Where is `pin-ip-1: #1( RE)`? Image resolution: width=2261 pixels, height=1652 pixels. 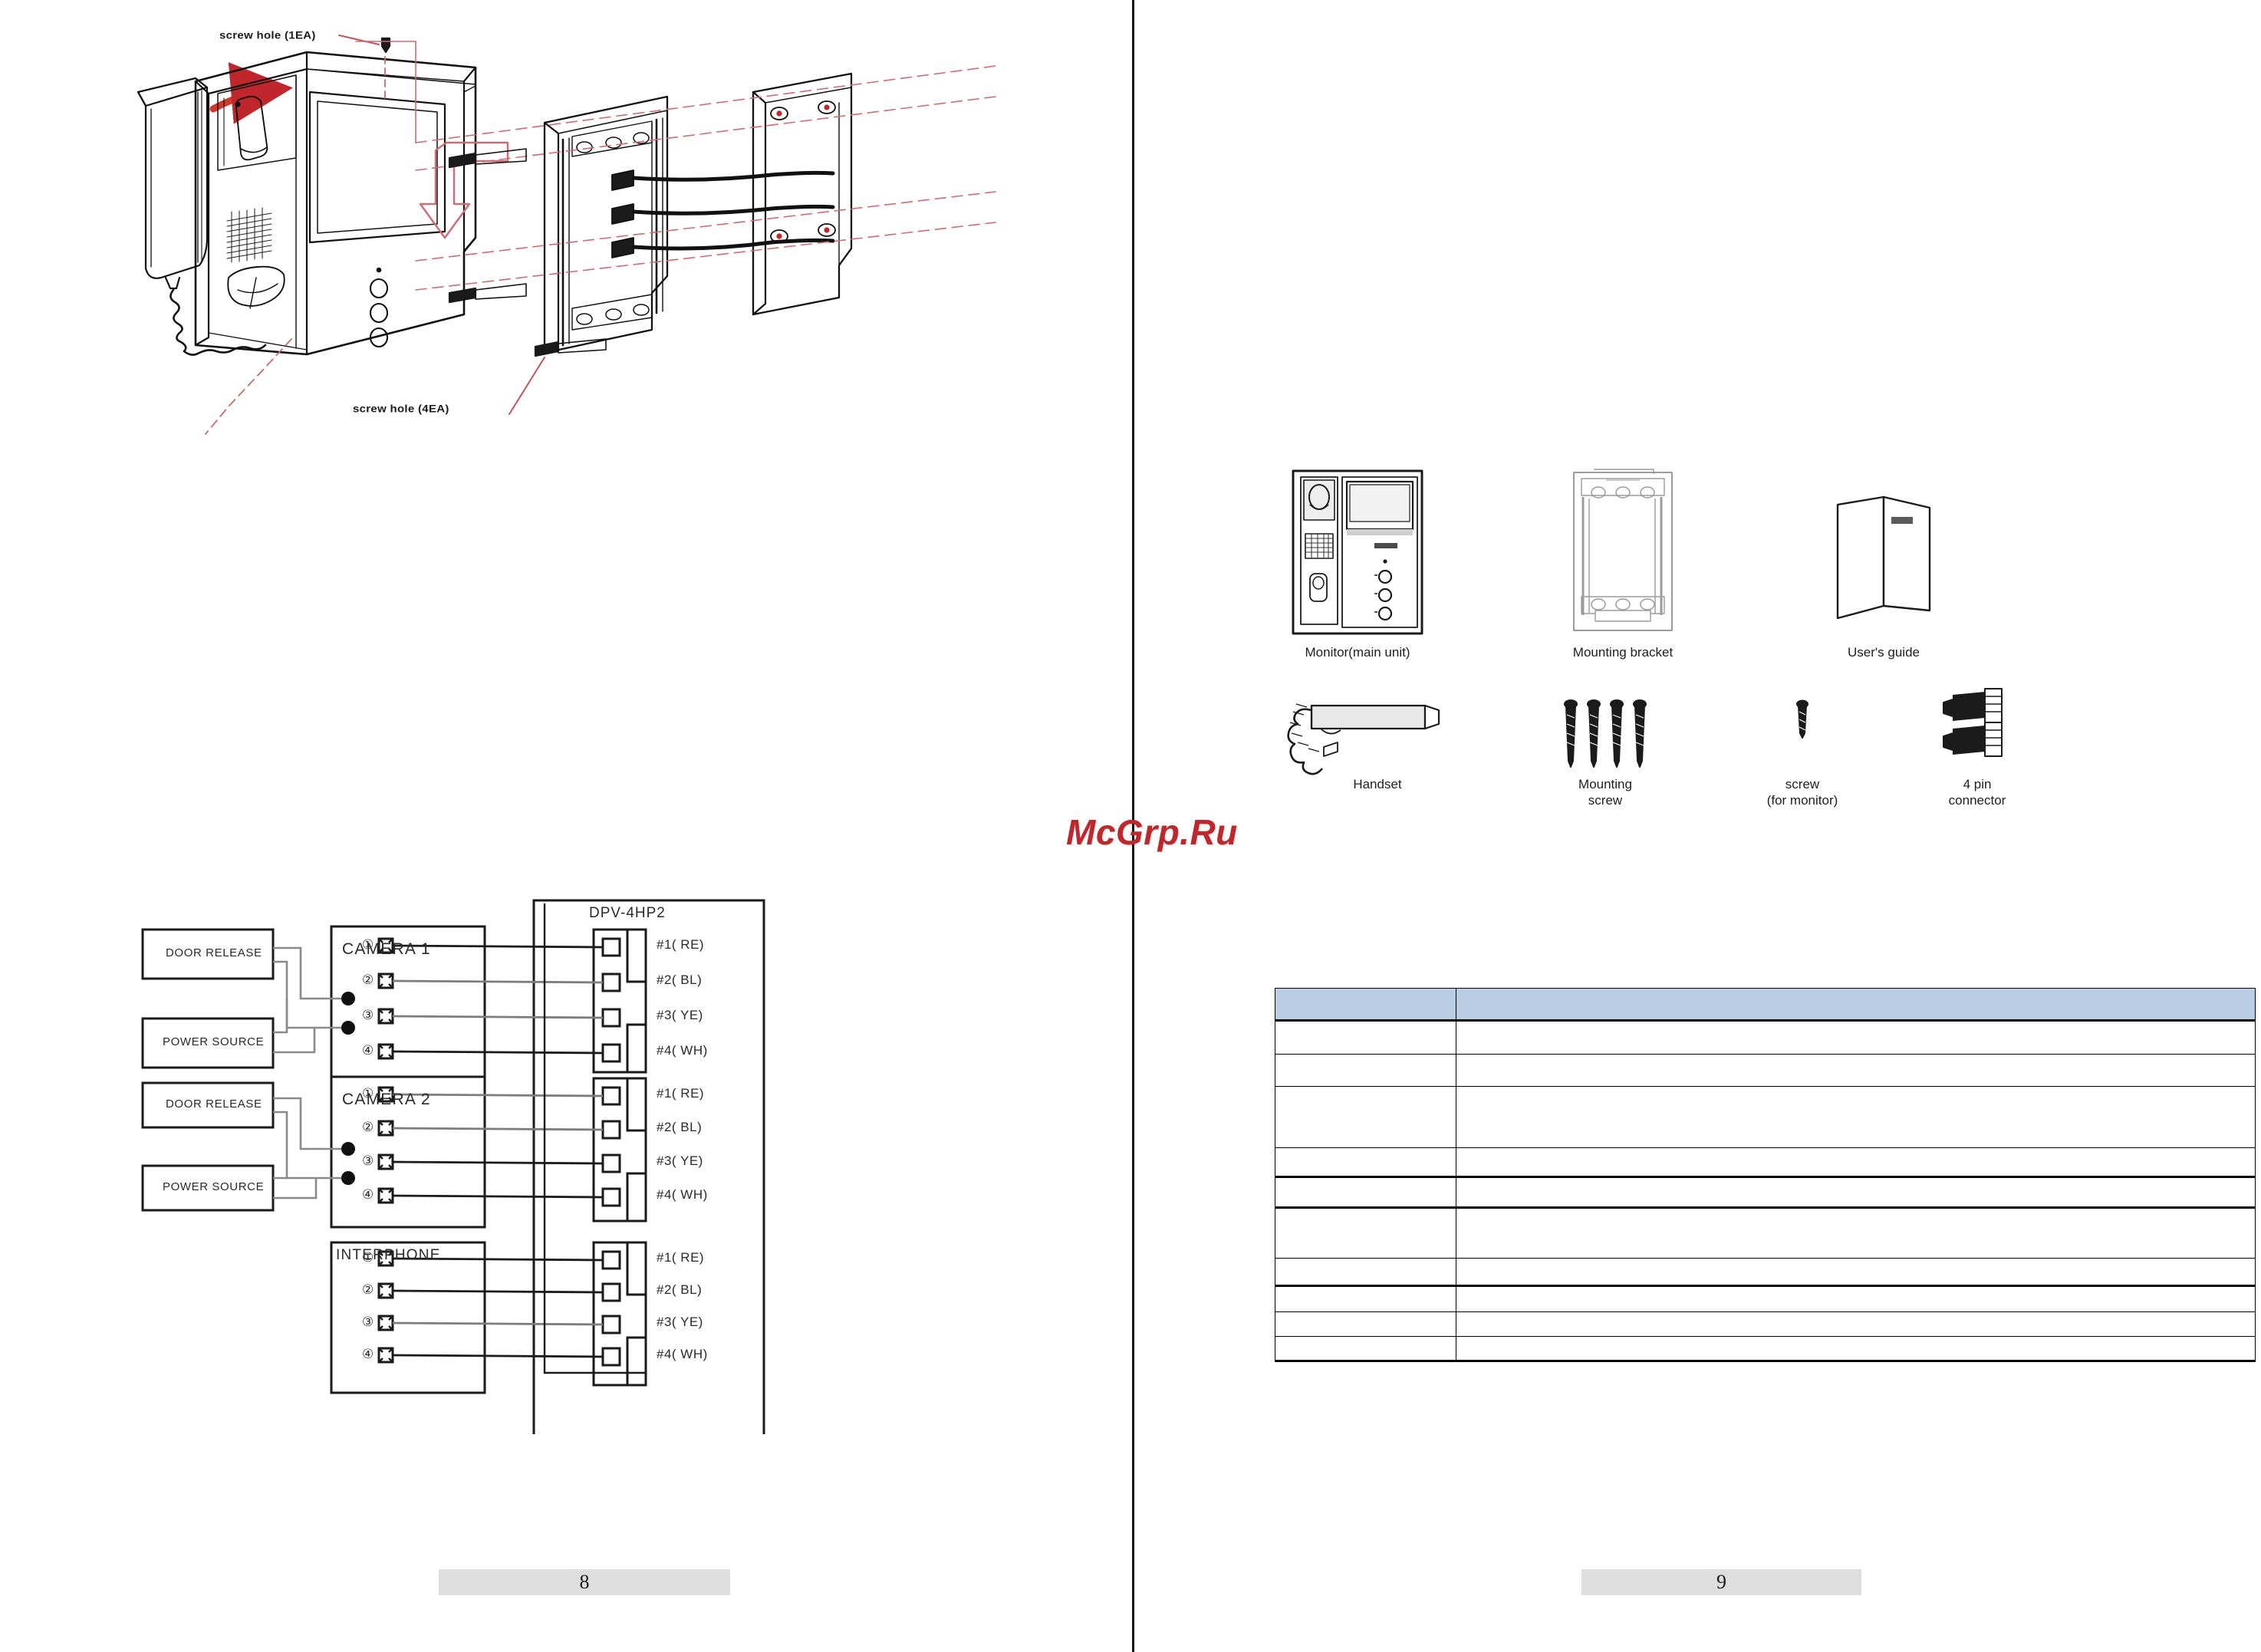 pin-ip-1: #1( RE) is located at coordinates (681, 1257).